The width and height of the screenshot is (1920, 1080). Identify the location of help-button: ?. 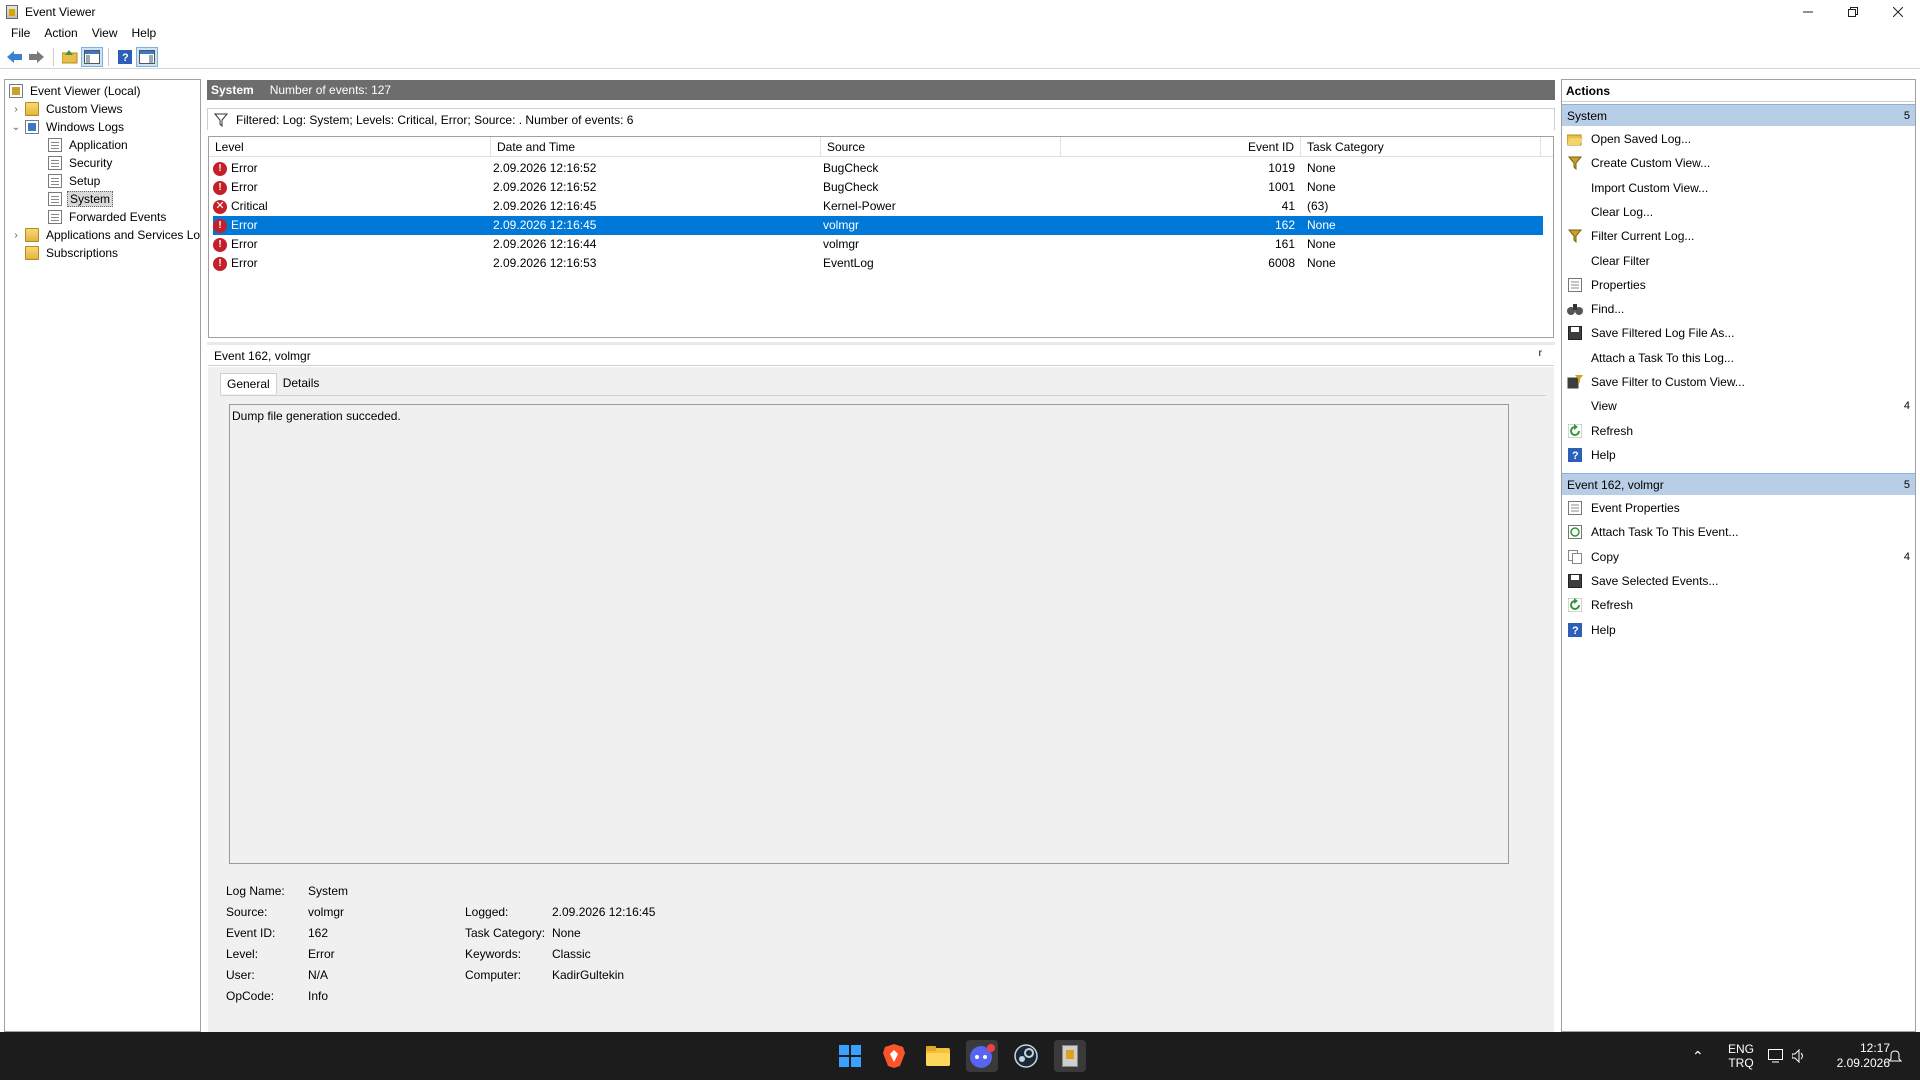
(125, 57).